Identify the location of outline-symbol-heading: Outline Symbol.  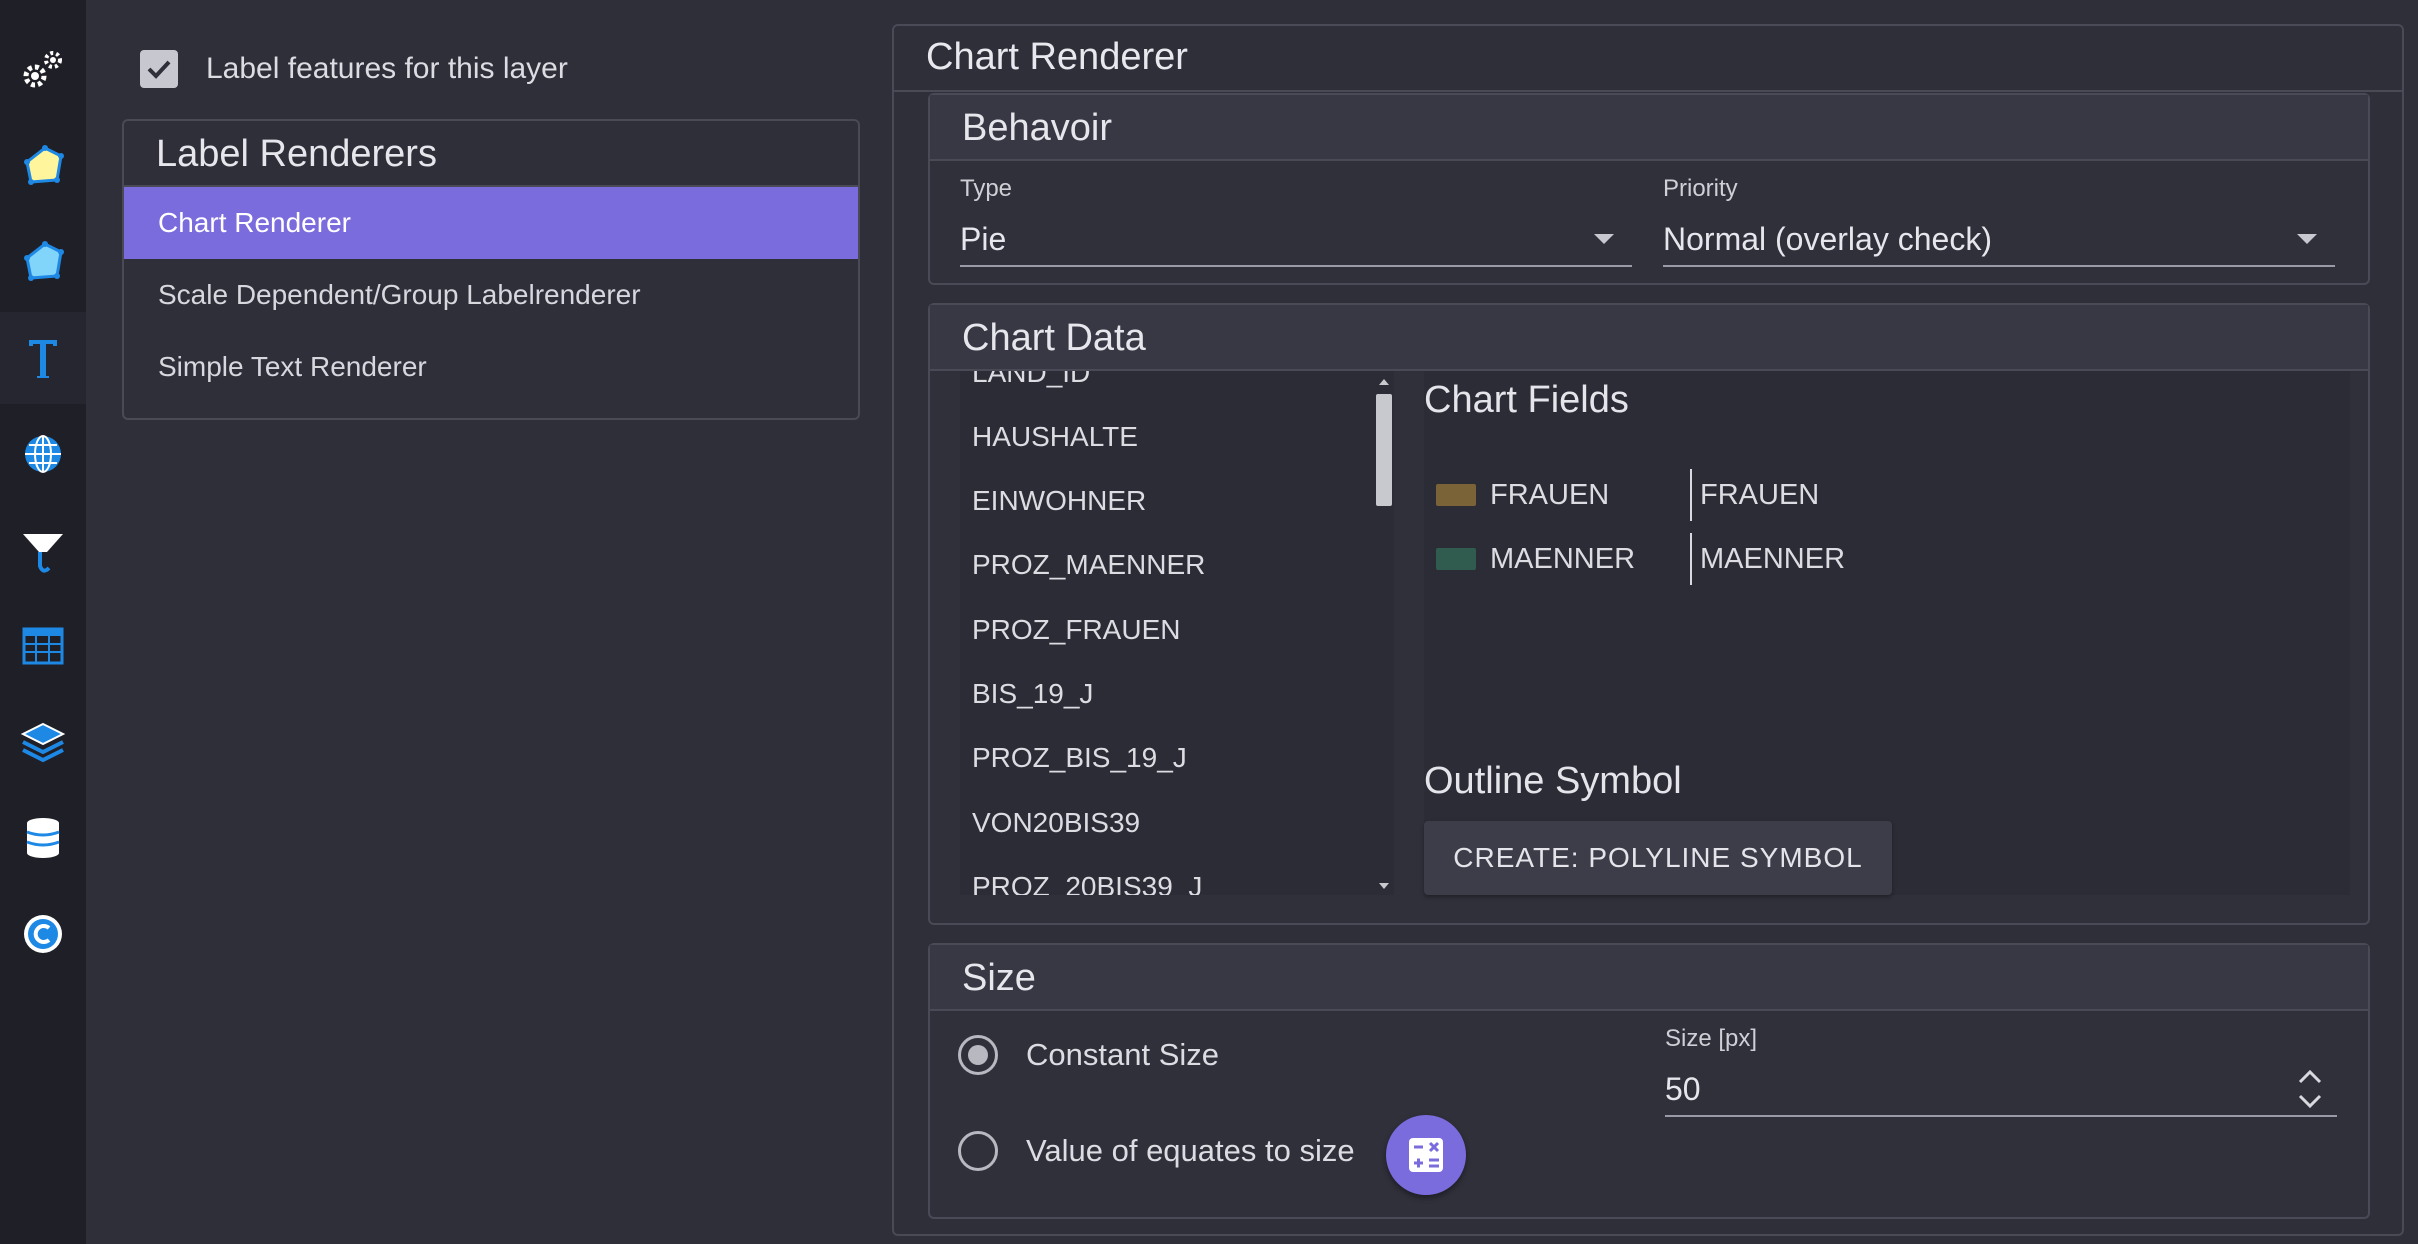
(1553, 781).